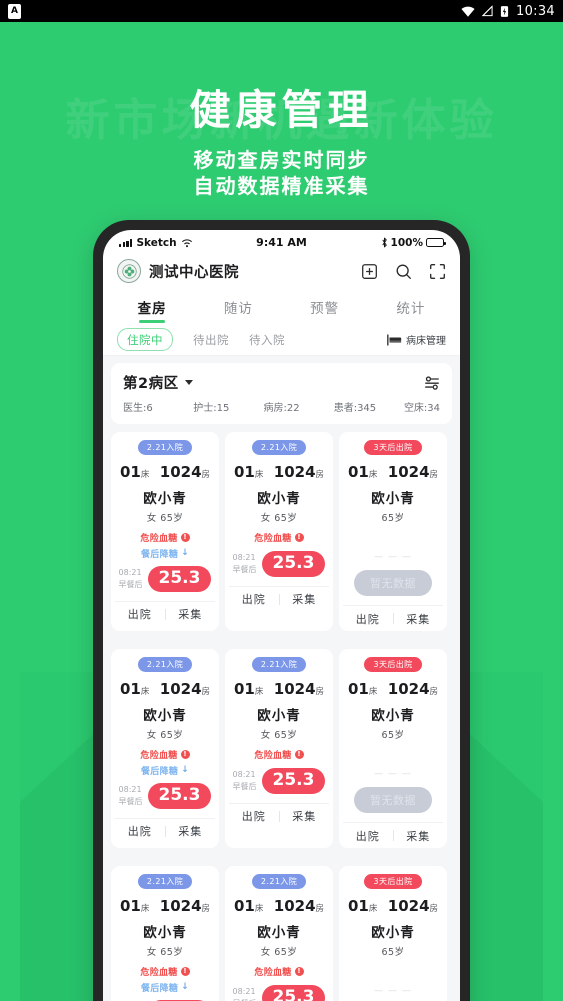  I want to click on glucose-reading: 08:21早餐后25.3, so click(279, 781).